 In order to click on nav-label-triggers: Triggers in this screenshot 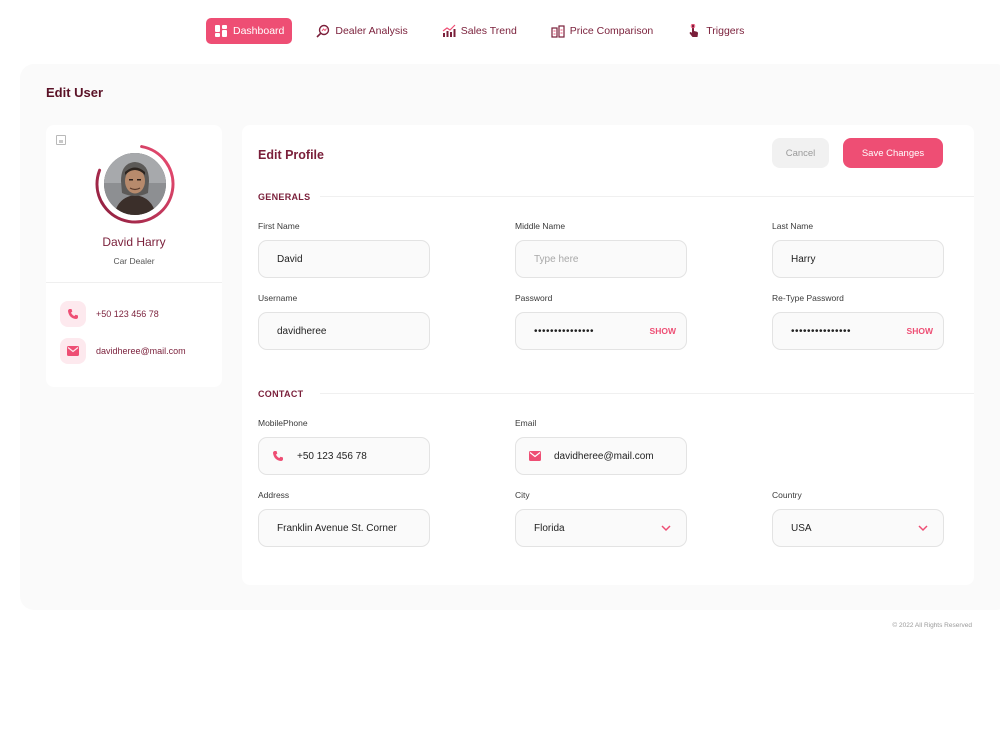, I will do `click(725, 31)`.